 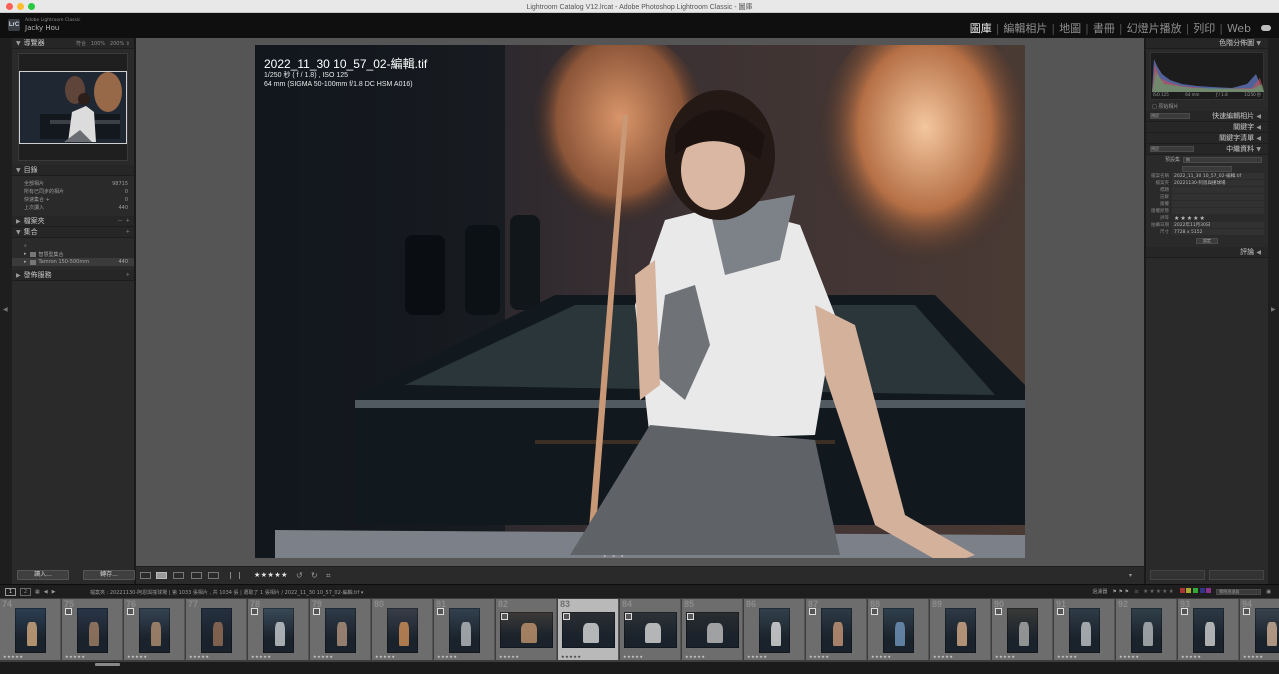 I want to click on metadata-title: 標題, so click(x=1207, y=190).